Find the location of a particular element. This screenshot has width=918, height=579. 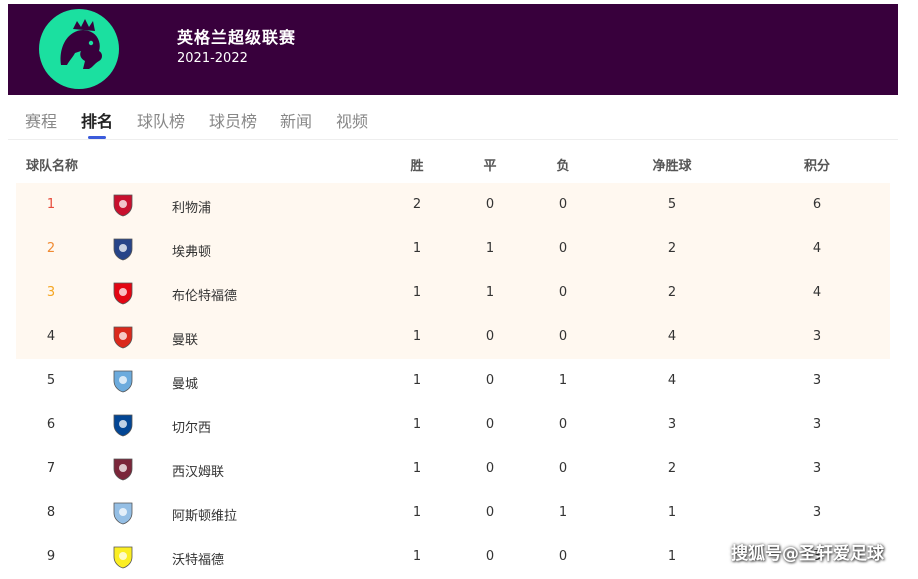

brentford-crest-icon is located at coordinates (125, 293).